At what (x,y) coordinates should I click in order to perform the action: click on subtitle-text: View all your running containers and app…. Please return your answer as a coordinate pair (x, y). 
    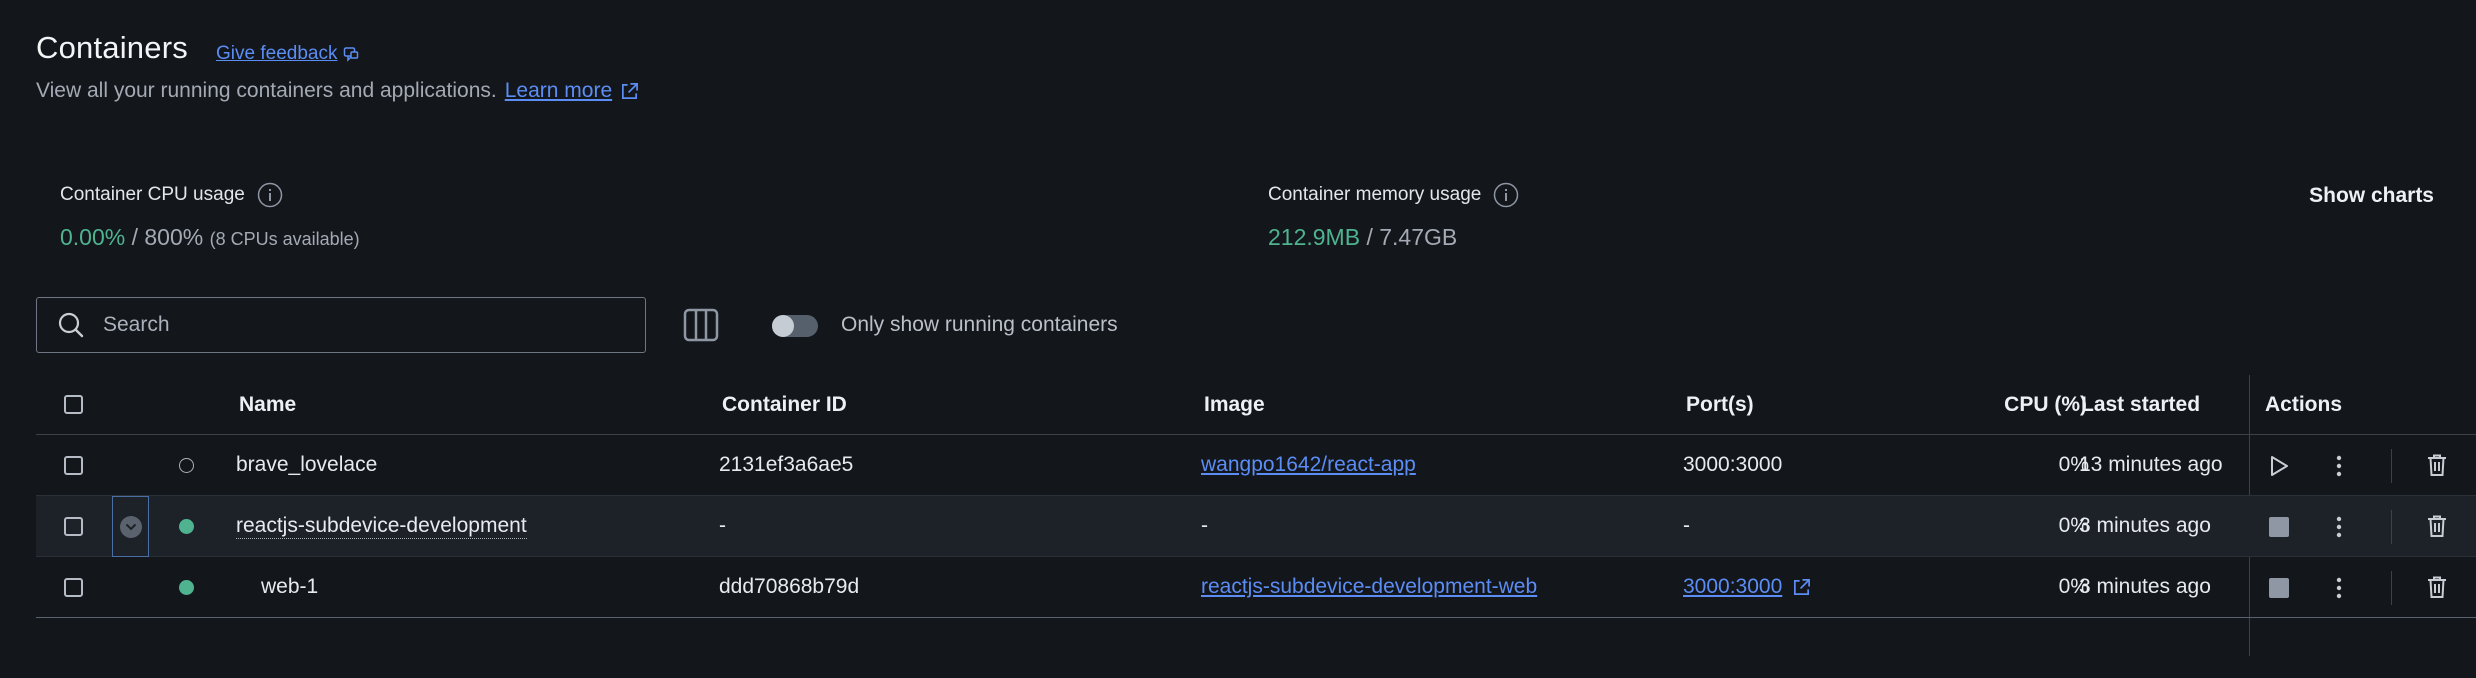
    Looking at the image, I should click on (266, 90).